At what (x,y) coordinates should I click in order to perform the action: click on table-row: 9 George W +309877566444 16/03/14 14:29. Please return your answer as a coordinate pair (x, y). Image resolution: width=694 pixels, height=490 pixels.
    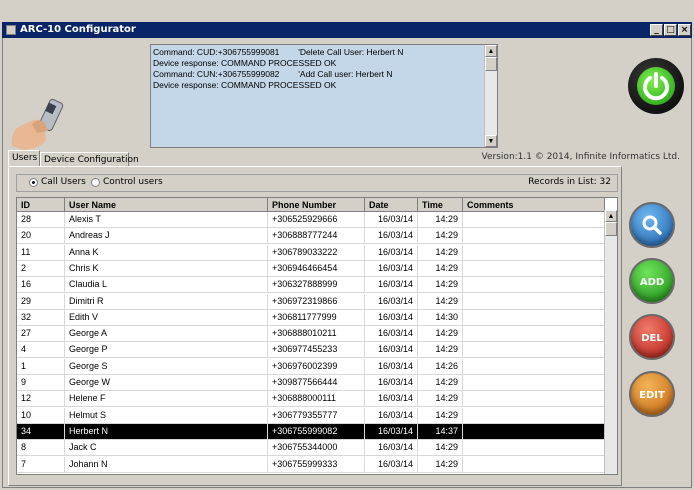
    Looking at the image, I should click on (311, 383).